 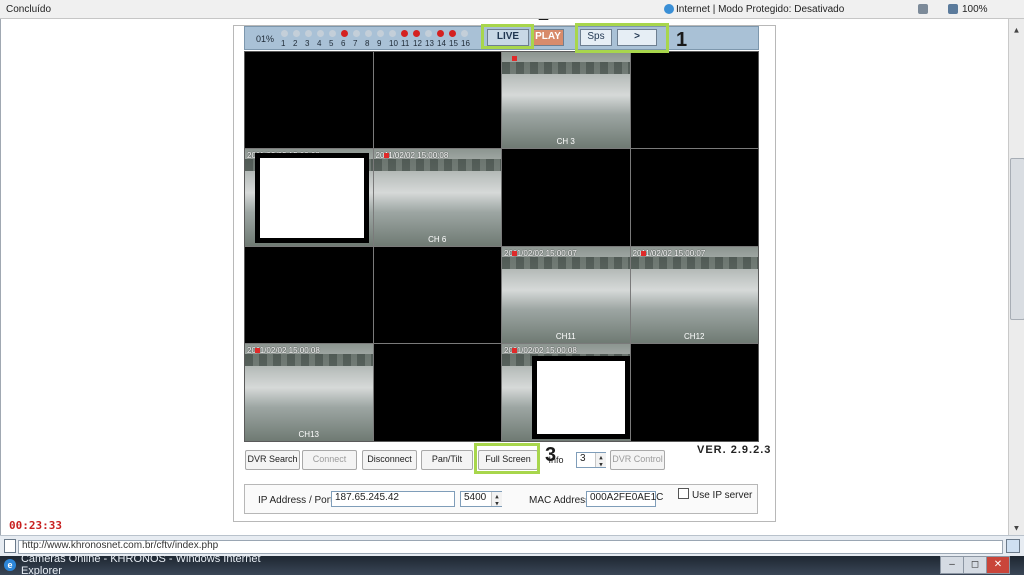 What do you see at coordinates (975, 9) in the screenshot?
I see `zoom-level: 100%` at bounding box center [975, 9].